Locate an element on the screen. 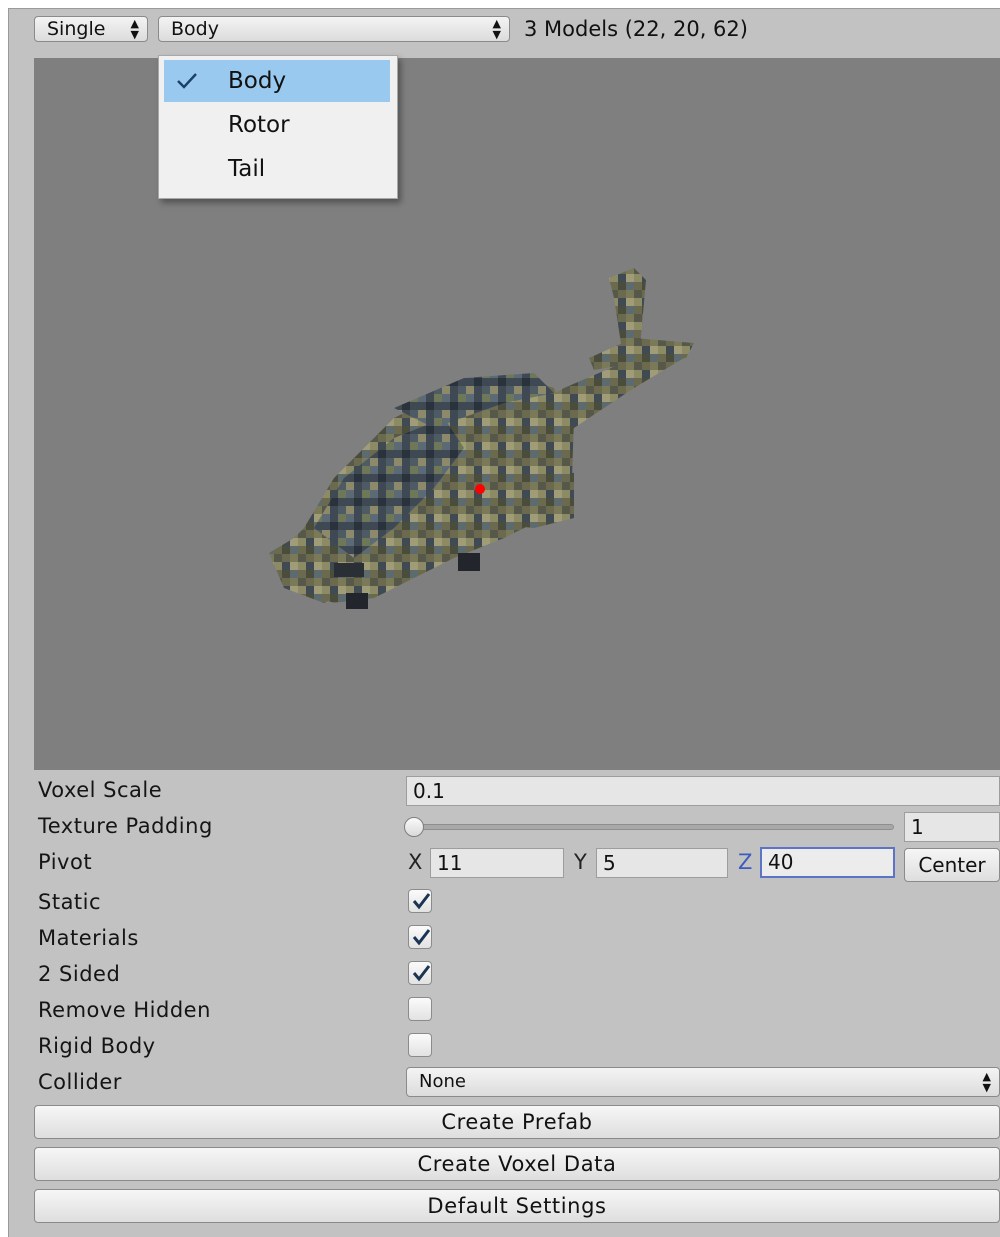 The width and height of the screenshot is (1000, 1237). two-sided-checkbox is located at coordinates (420, 973).